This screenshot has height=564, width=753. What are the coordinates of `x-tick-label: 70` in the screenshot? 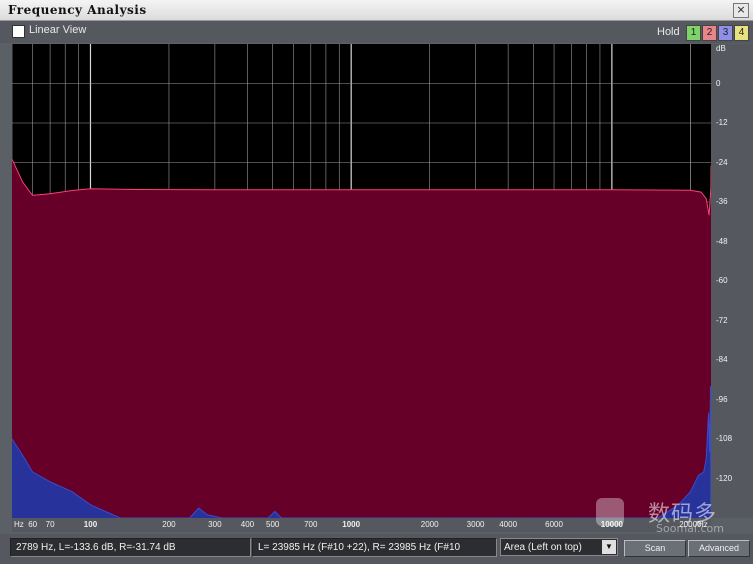 It's located at (50, 524).